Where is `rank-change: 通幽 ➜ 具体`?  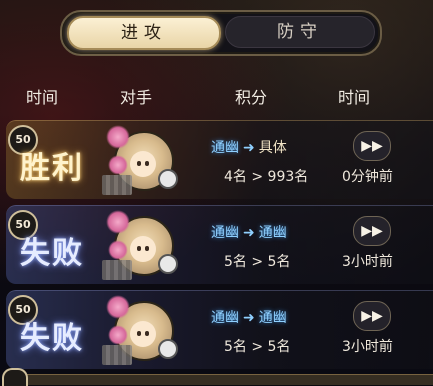
rank-change: 通幽 ➜ 具体 is located at coordinates (249, 147).